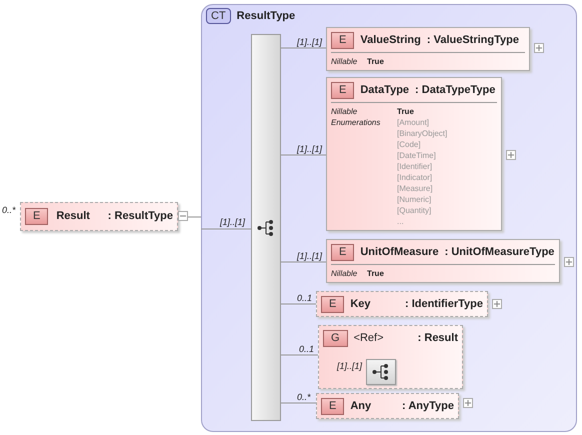 The width and height of the screenshot is (582, 435). Describe the element at coordinates (409, 144) in the screenshot. I see `enumeration-value: [Code]` at that location.